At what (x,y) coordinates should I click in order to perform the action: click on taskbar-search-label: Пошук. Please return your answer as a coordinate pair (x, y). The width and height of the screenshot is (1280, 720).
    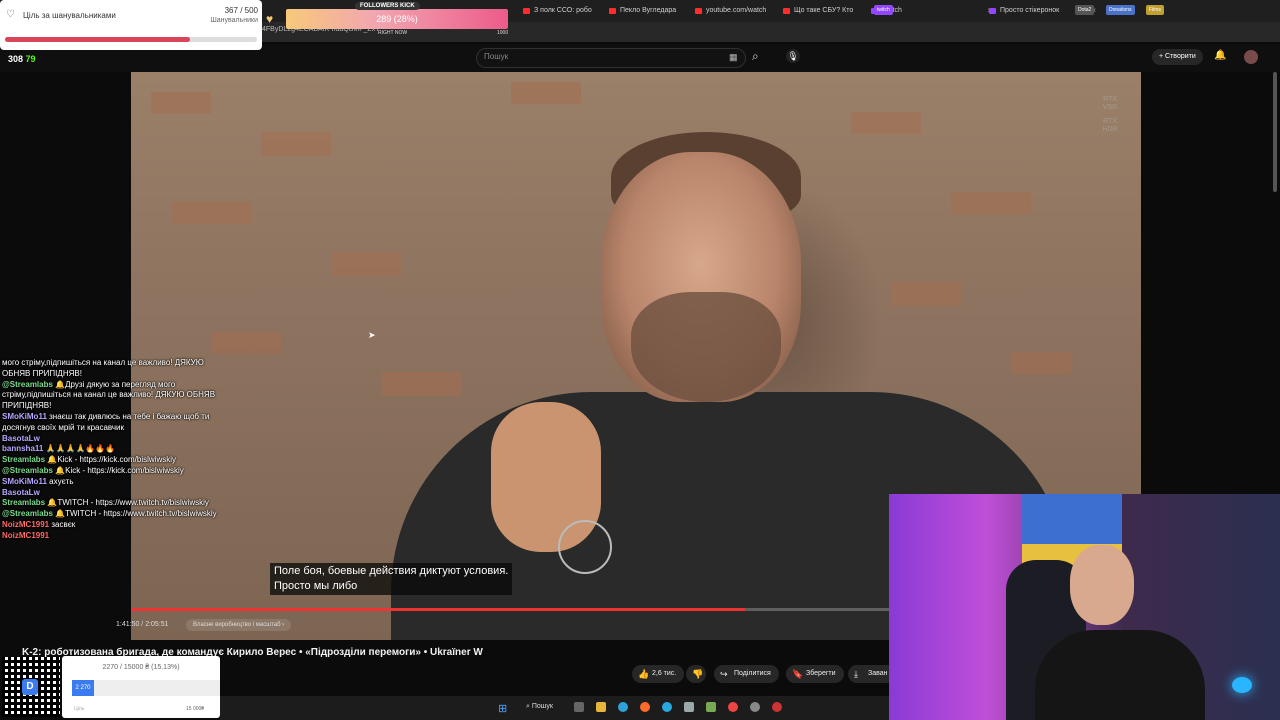
    Looking at the image, I should click on (542, 706).